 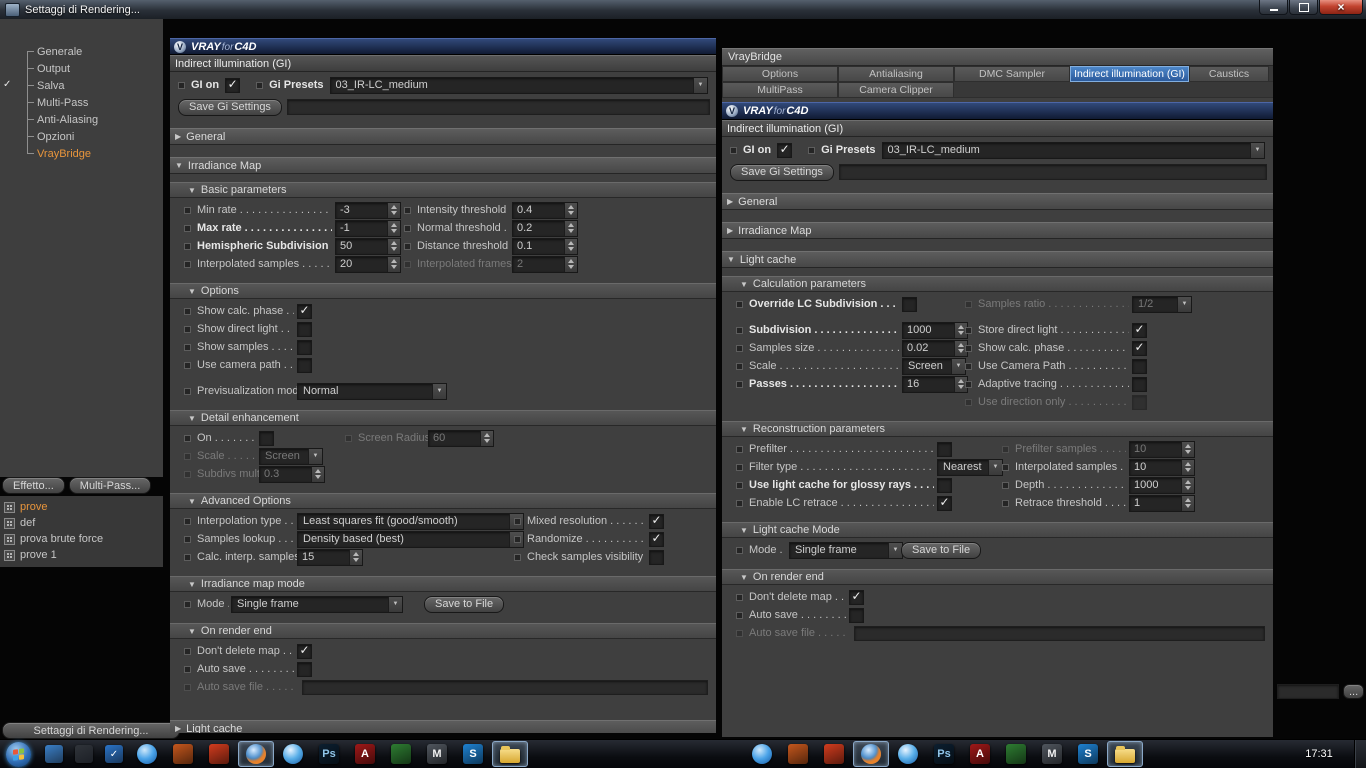 What do you see at coordinates (545, 246) in the screenshot?
I see `lp-distance-threshold-field: 0.1` at bounding box center [545, 246].